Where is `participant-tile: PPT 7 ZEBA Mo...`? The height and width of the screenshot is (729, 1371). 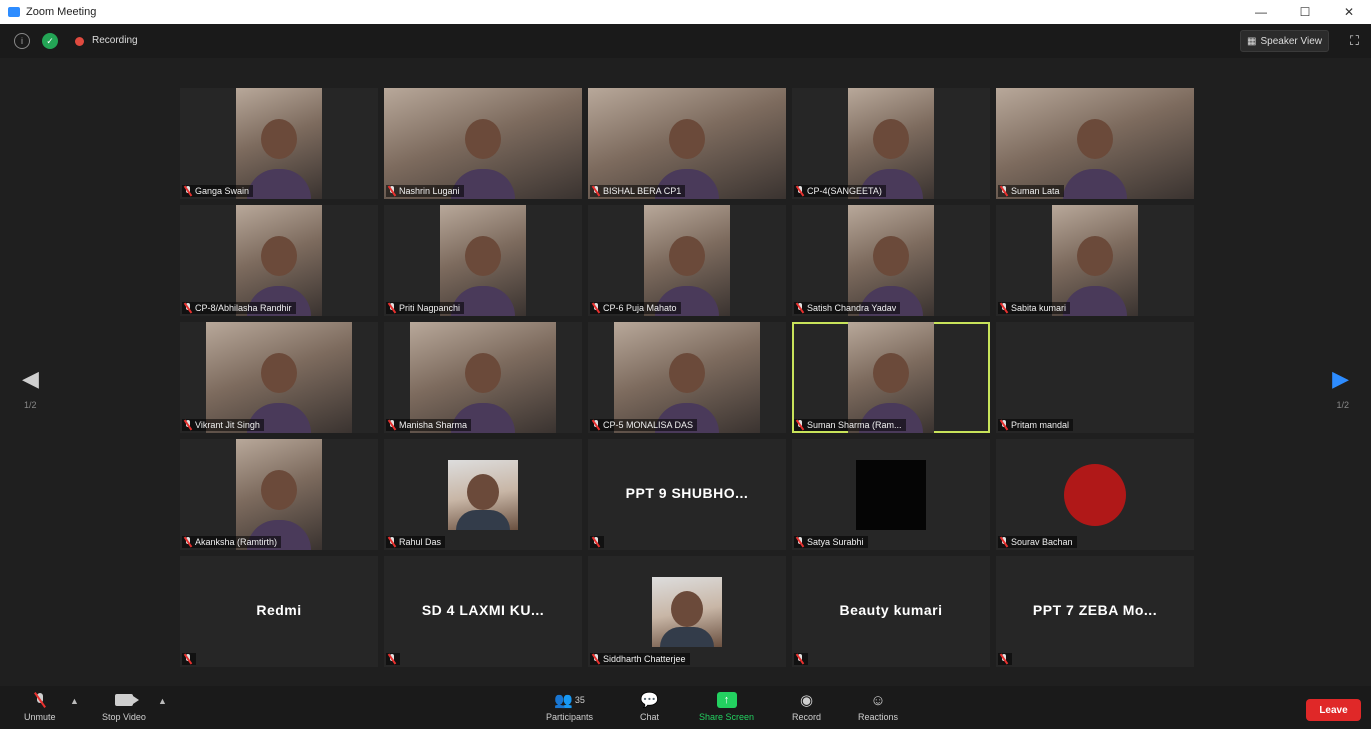 participant-tile: PPT 7 ZEBA Mo... is located at coordinates (1095, 611).